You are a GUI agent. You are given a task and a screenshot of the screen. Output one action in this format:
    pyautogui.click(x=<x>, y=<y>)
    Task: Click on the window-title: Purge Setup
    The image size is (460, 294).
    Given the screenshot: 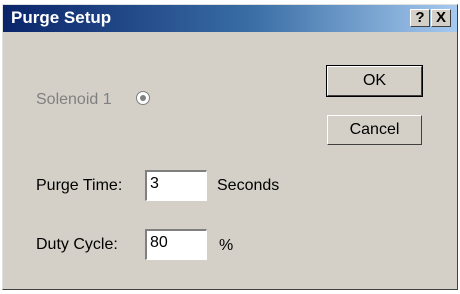 What is the action you would take?
    pyautogui.click(x=61, y=17)
    